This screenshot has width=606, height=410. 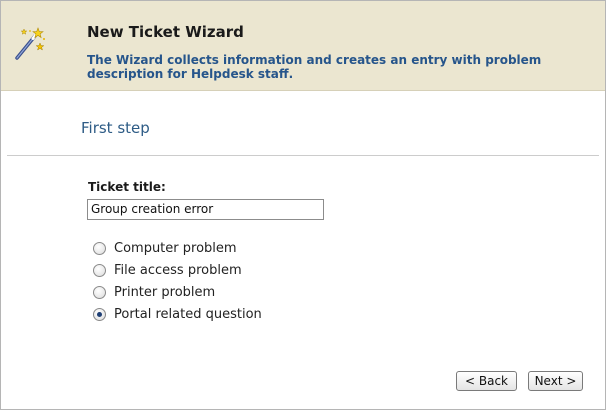 What do you see at coordinates (99, 314) in the screenshot?
I see `portal-related-question-radio` at bounding box center [99, 314].